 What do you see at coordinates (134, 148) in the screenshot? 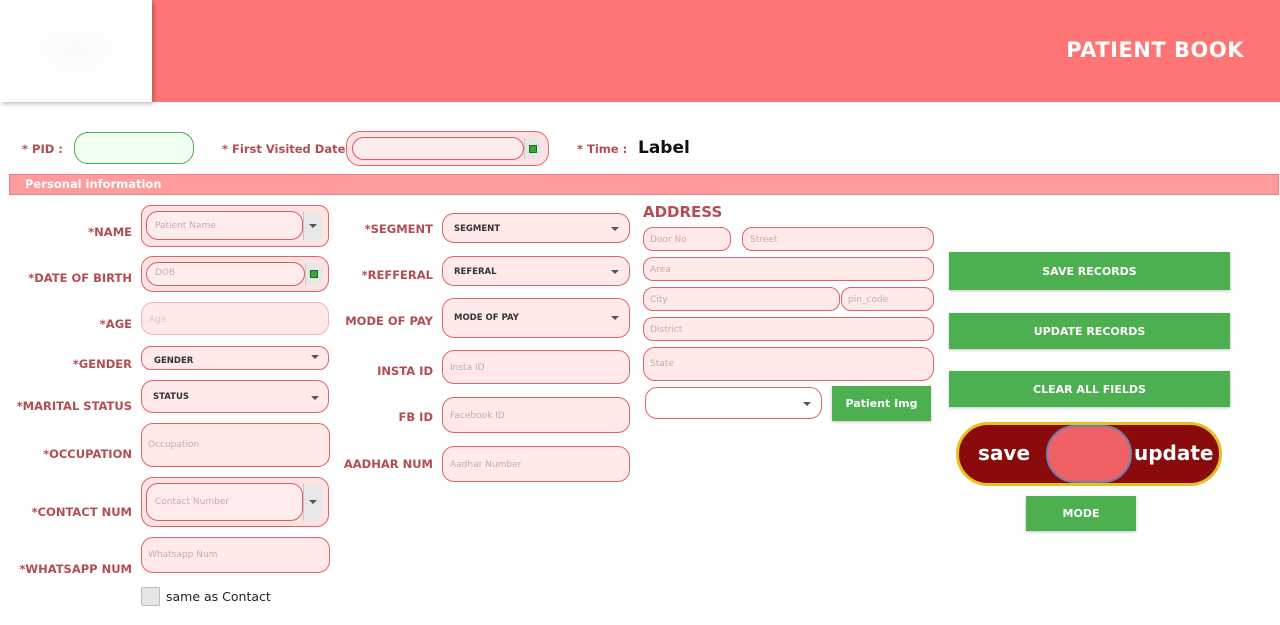
I see `pid-input` at bounding box center [134, 148].